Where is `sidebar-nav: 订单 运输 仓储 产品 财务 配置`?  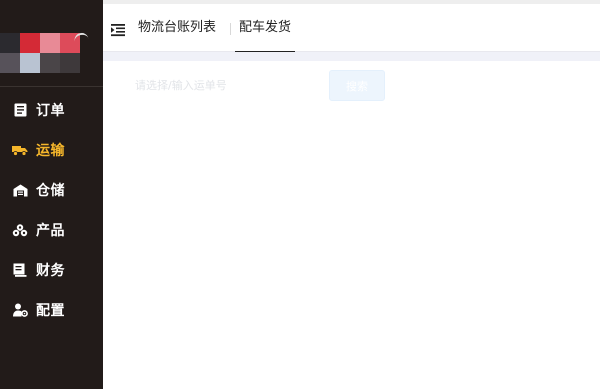
sidebar-nav: 订单 运输 仓储 产品 财务 配置 is located at coordinates (51, 210).